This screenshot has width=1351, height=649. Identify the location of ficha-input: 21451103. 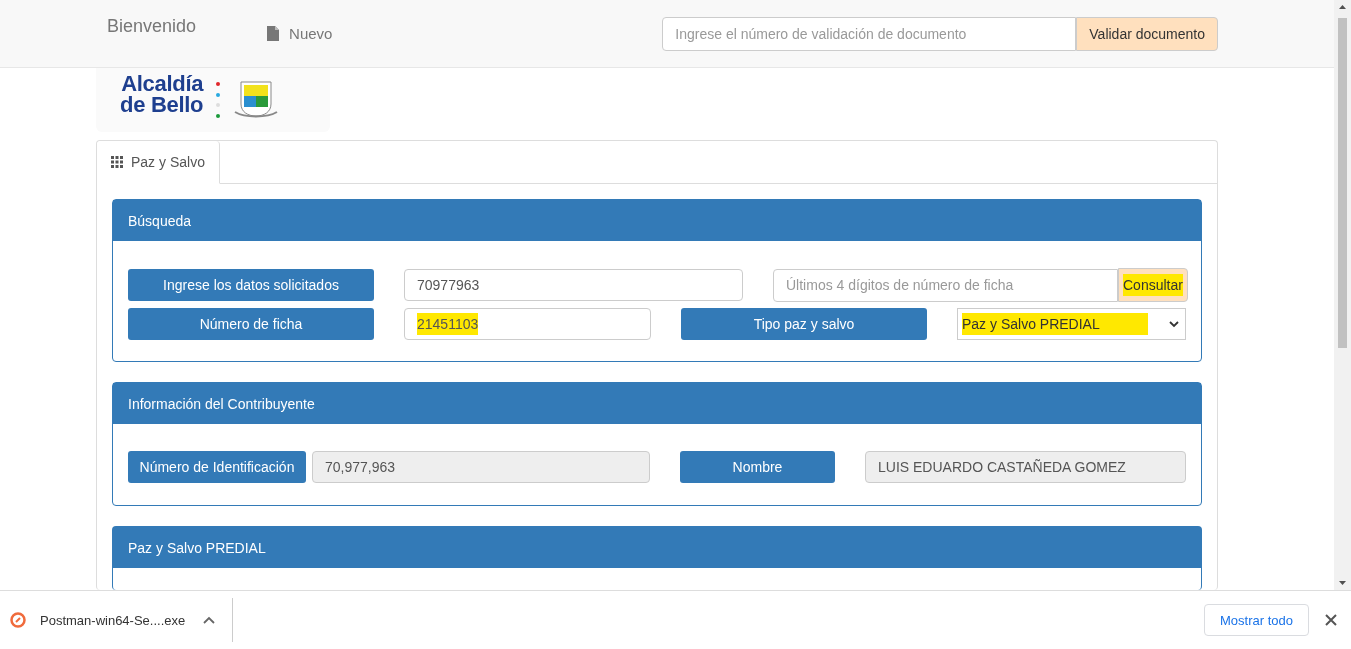
(527, 324).